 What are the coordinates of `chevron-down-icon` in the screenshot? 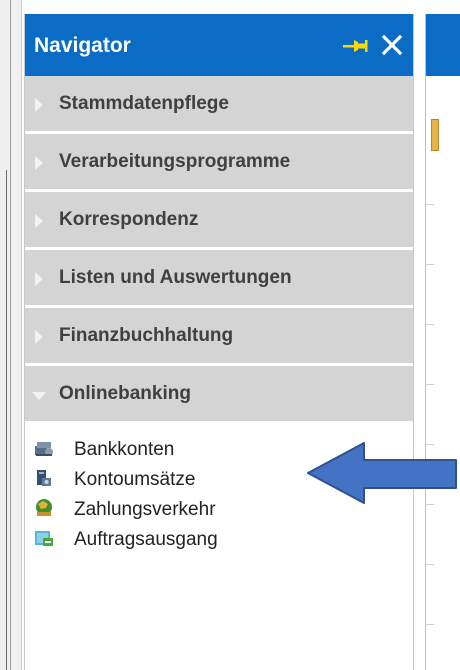 It's located at (39, 396).